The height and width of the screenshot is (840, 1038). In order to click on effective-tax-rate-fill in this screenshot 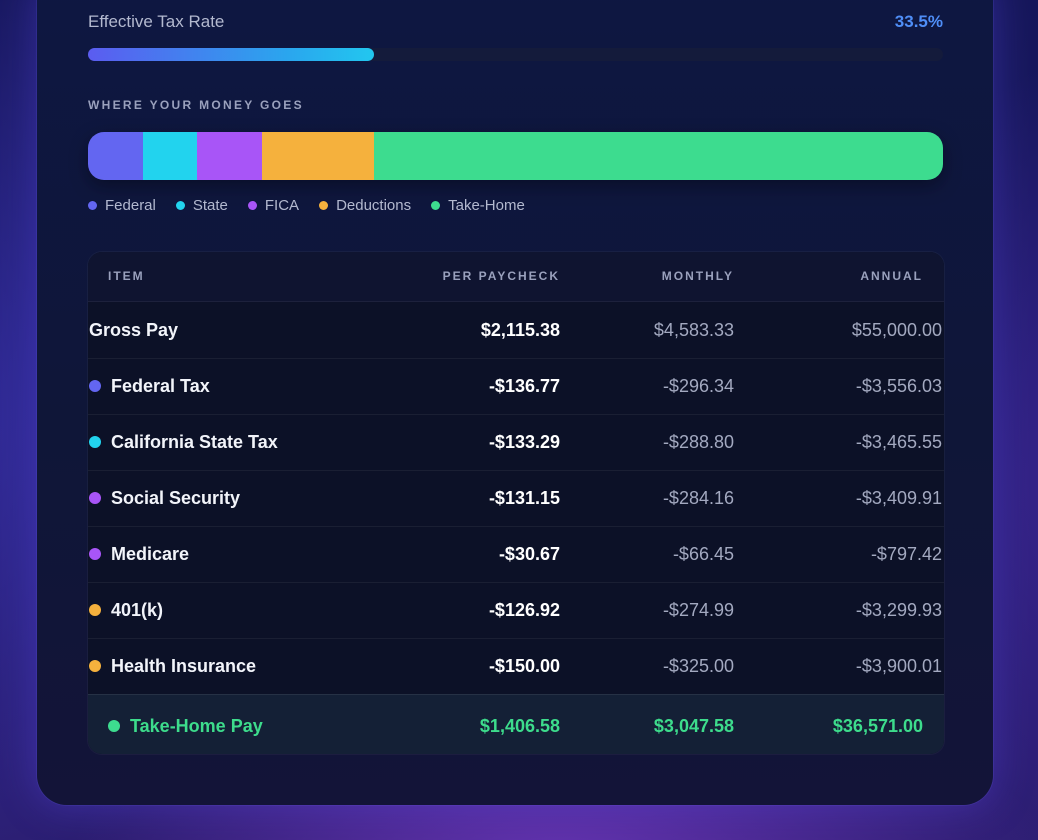, I will do `click(231, 54)`.